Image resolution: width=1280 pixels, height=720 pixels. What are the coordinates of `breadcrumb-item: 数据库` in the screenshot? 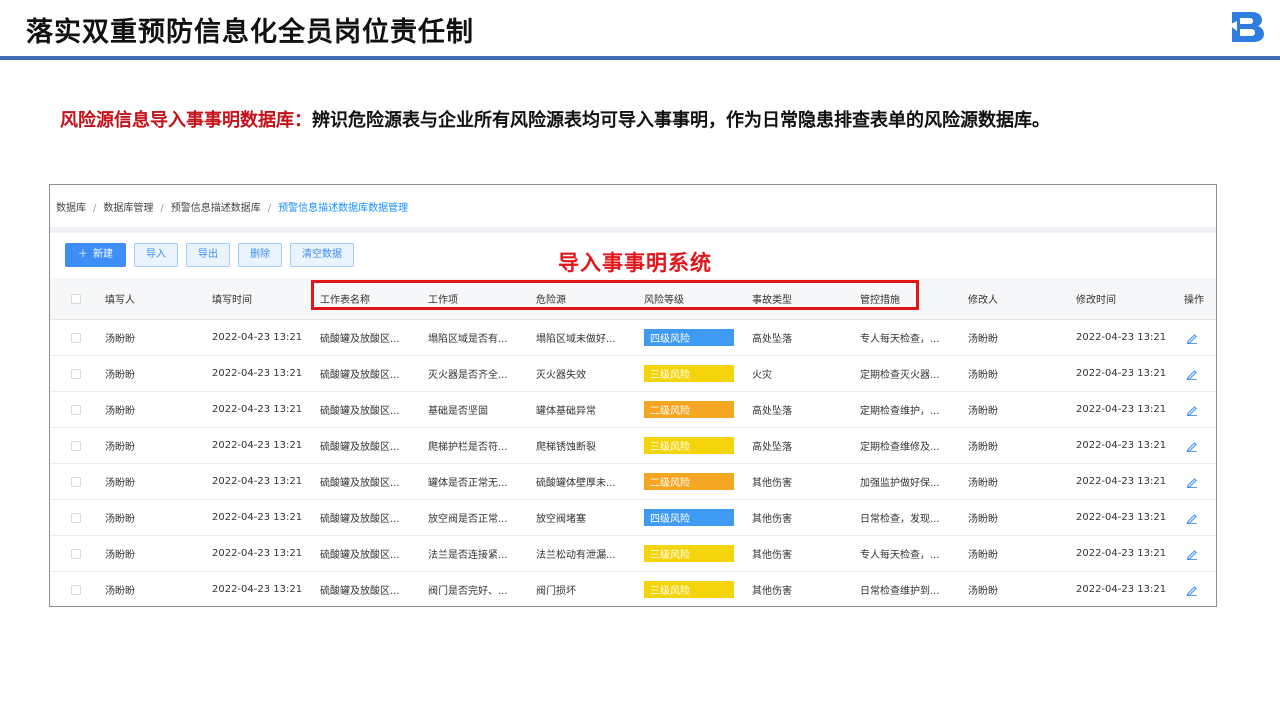 It's located at (71, 208).